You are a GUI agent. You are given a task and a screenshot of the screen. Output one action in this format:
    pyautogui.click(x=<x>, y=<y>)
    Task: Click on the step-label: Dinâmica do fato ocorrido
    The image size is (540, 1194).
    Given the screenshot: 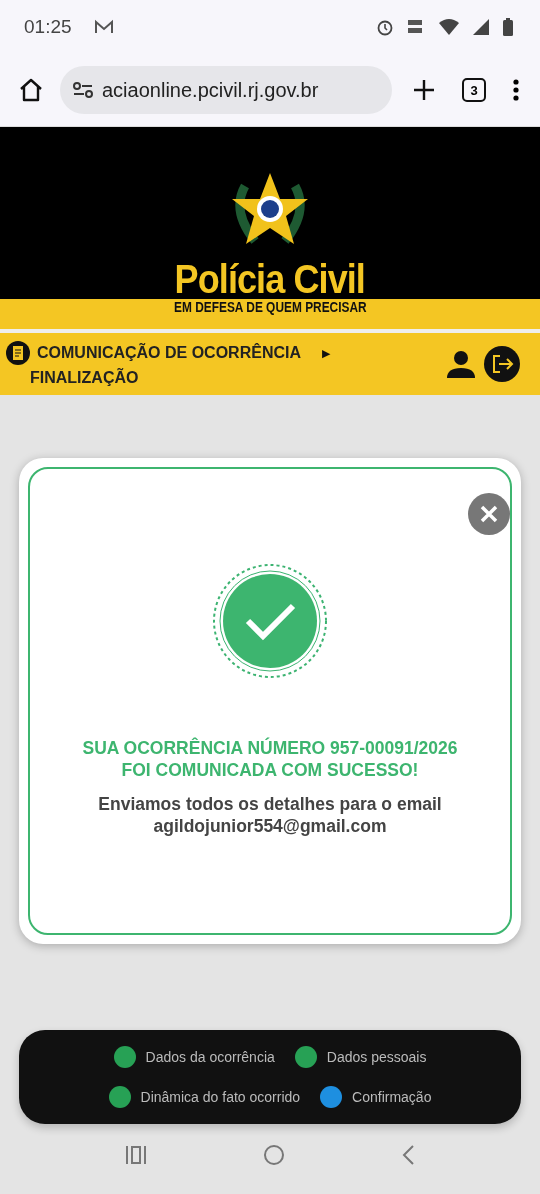 What is the action you would take?
    pyautogui.click(x=220, y=1097)
    